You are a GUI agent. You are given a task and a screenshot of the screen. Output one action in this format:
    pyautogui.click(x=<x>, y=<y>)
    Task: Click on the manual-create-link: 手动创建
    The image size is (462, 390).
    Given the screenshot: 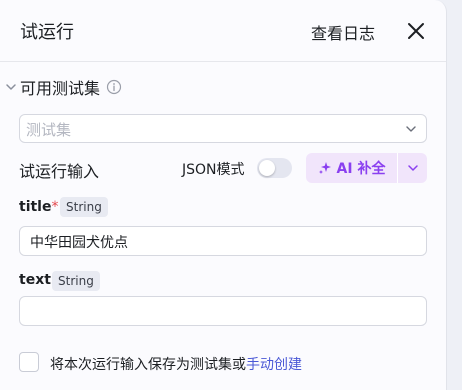 What is the action you would take?
    pyautogui.click(x=274, y=365)
    